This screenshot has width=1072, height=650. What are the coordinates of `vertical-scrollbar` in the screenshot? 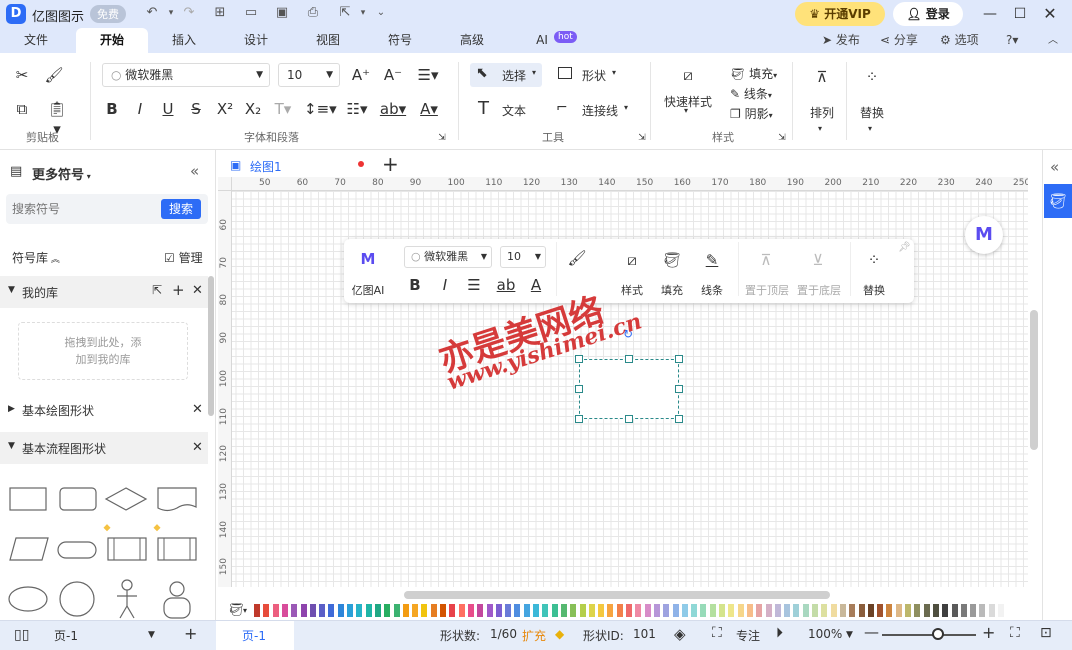 It's located at (1034, 380).